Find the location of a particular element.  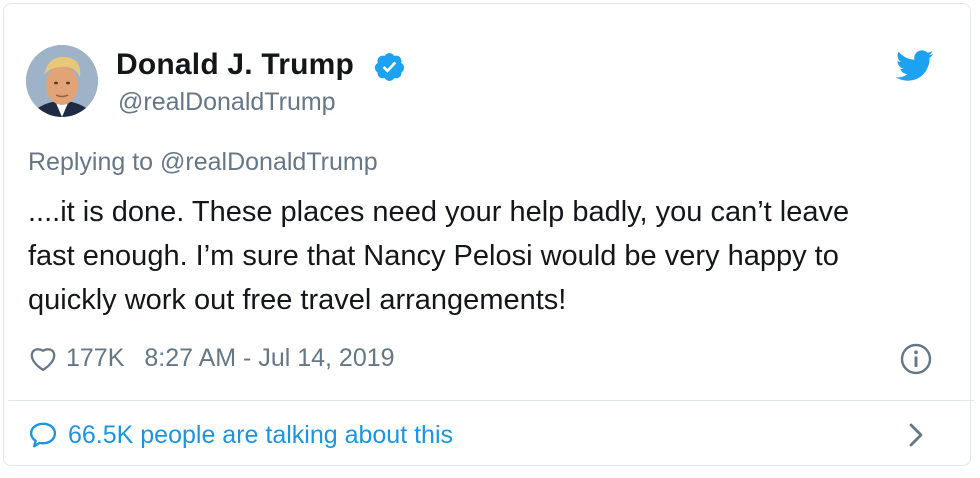

twitter-bird-icon is located at coordinates (915, 66).